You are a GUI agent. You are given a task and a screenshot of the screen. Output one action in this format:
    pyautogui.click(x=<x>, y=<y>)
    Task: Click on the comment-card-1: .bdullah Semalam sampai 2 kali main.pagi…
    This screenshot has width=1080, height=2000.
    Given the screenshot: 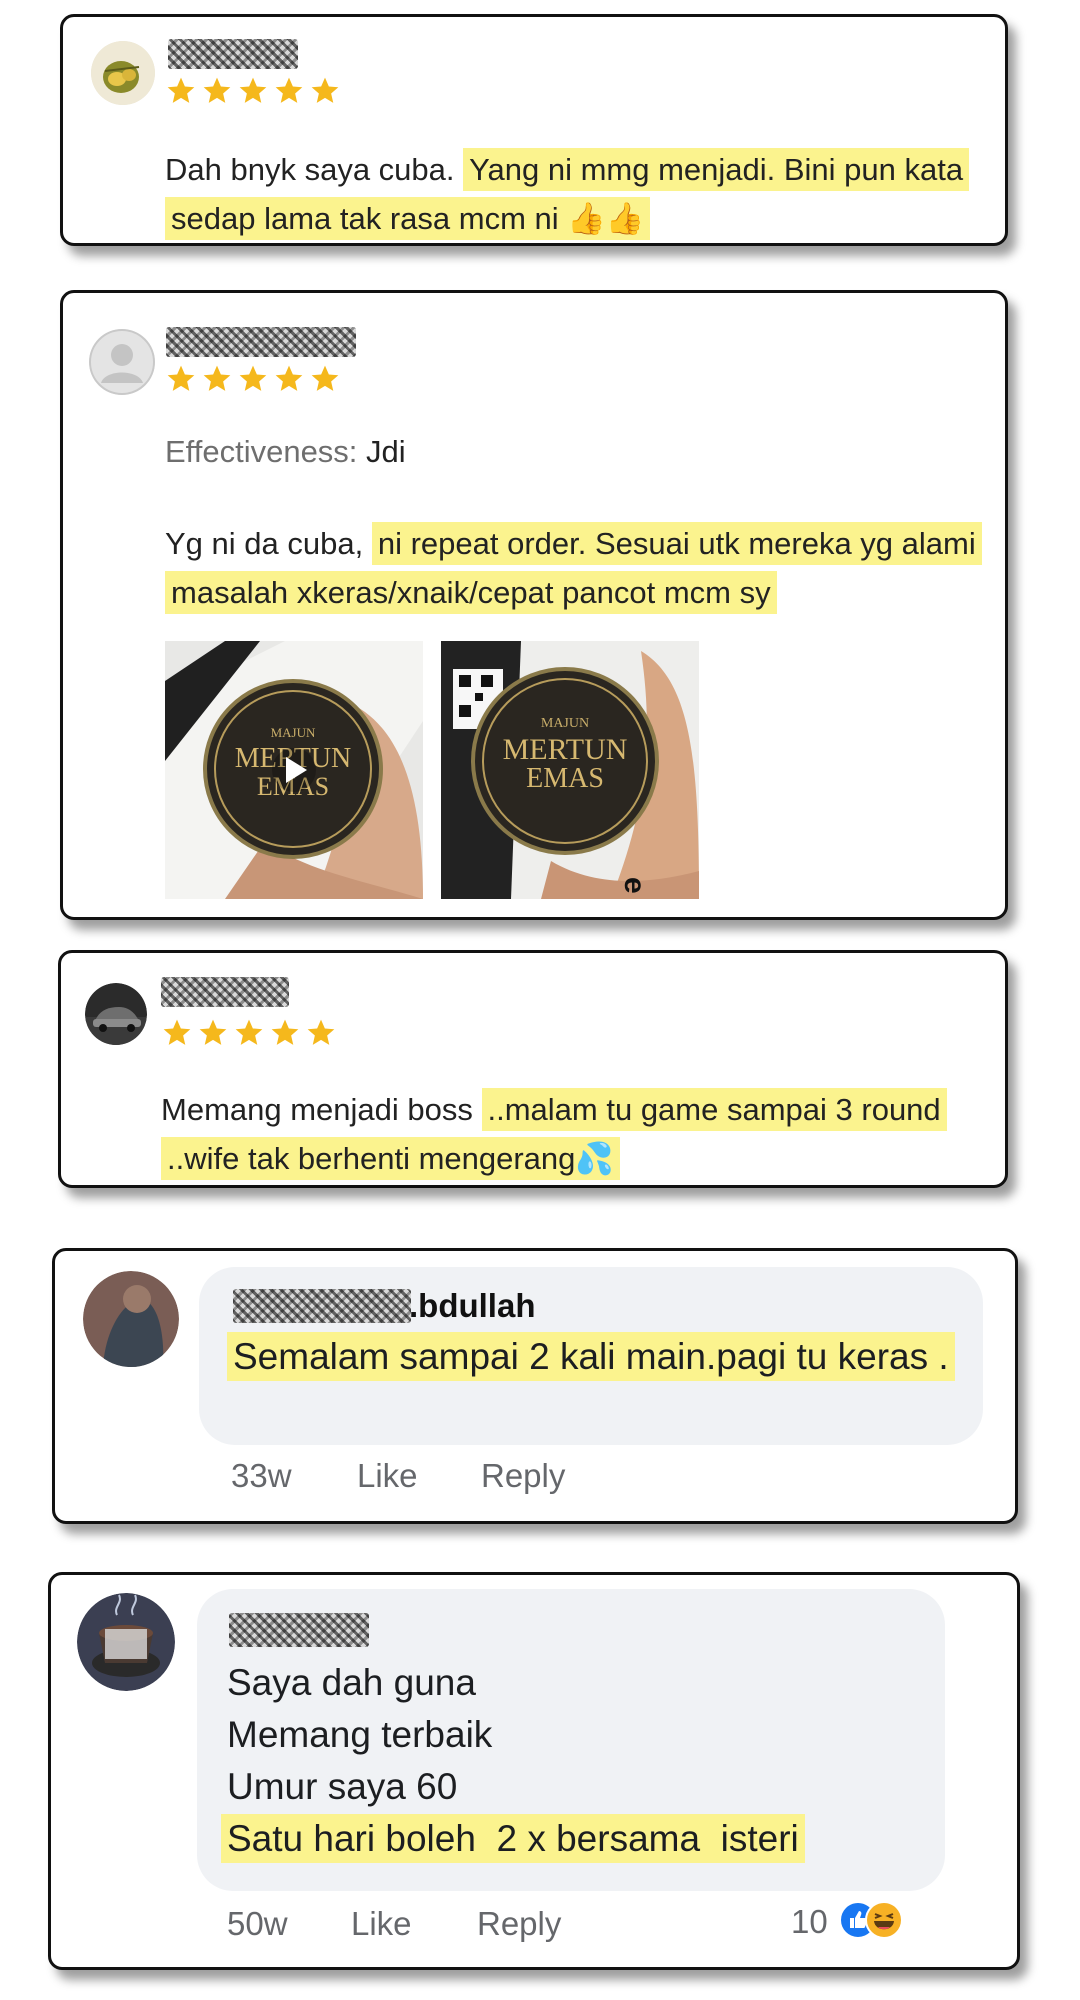 What is the action you would take?
    pyautogui.click(x=535, y=1386)
    